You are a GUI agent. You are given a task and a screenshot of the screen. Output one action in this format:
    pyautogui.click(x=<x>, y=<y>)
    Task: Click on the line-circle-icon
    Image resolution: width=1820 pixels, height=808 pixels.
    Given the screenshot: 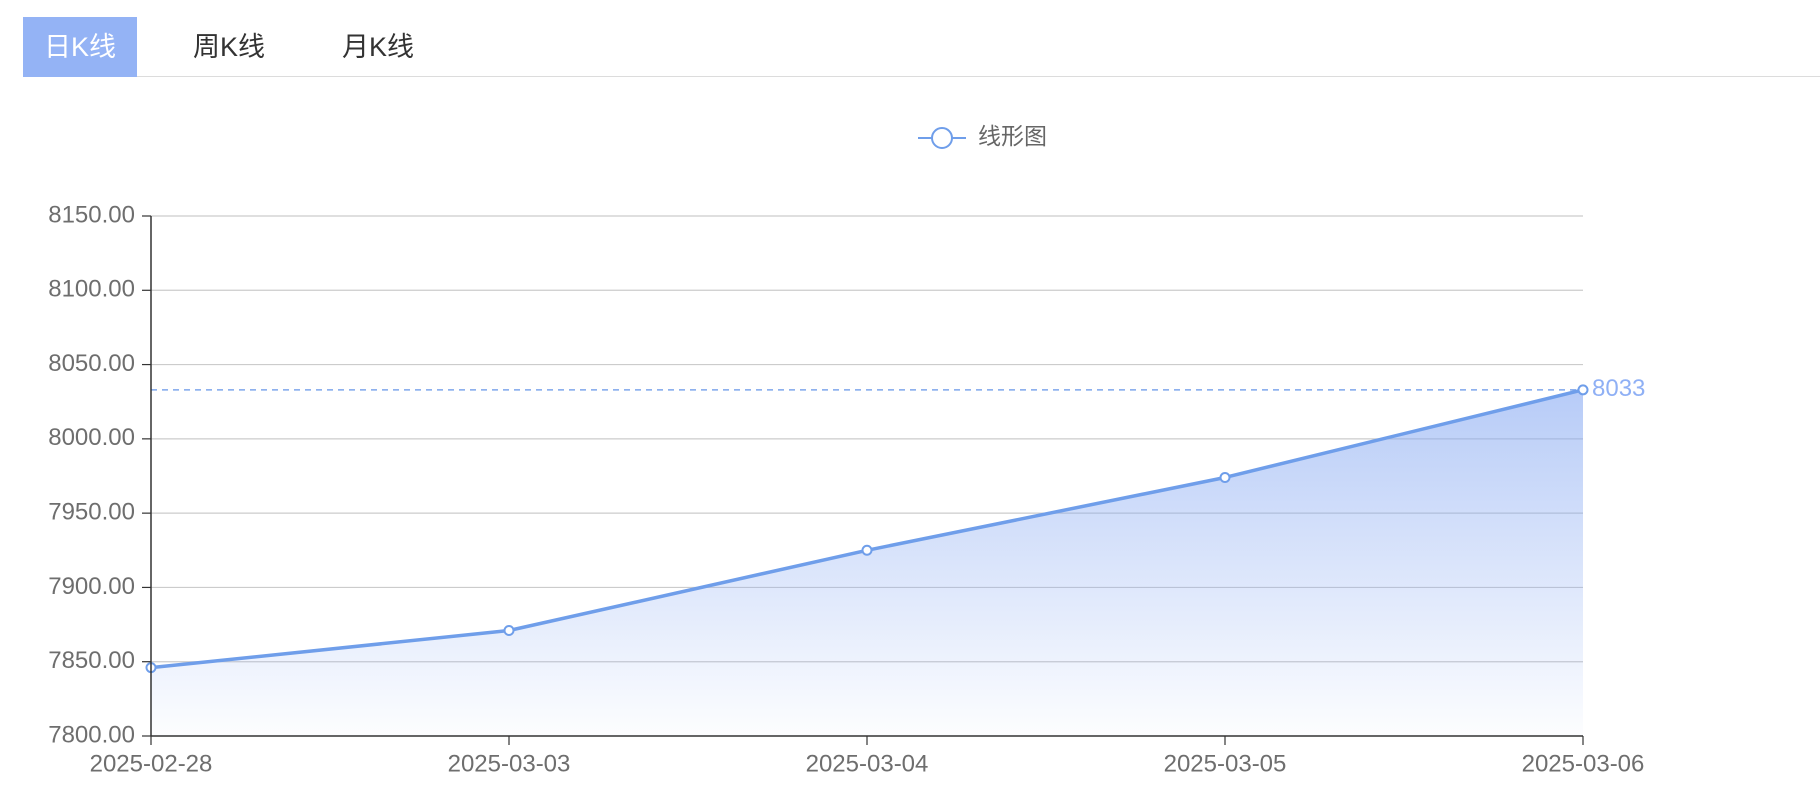 What is the action you would take?
    pyautogui.click(x=942, y=138)
    